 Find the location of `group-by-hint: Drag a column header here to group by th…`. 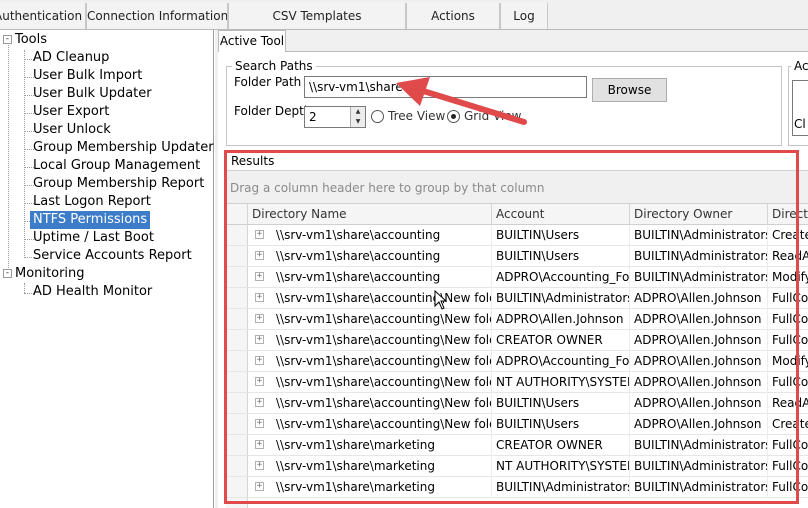

group-by-hint: Drag a column header here to group by th… is located at coordinates (387, 188).